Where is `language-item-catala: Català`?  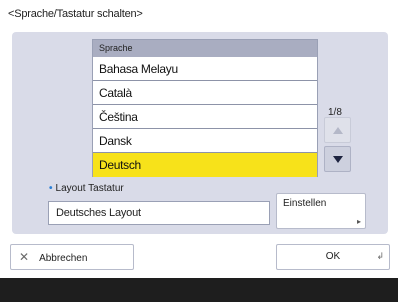
language-item-catala: Català is located at coordinates (205, 93).